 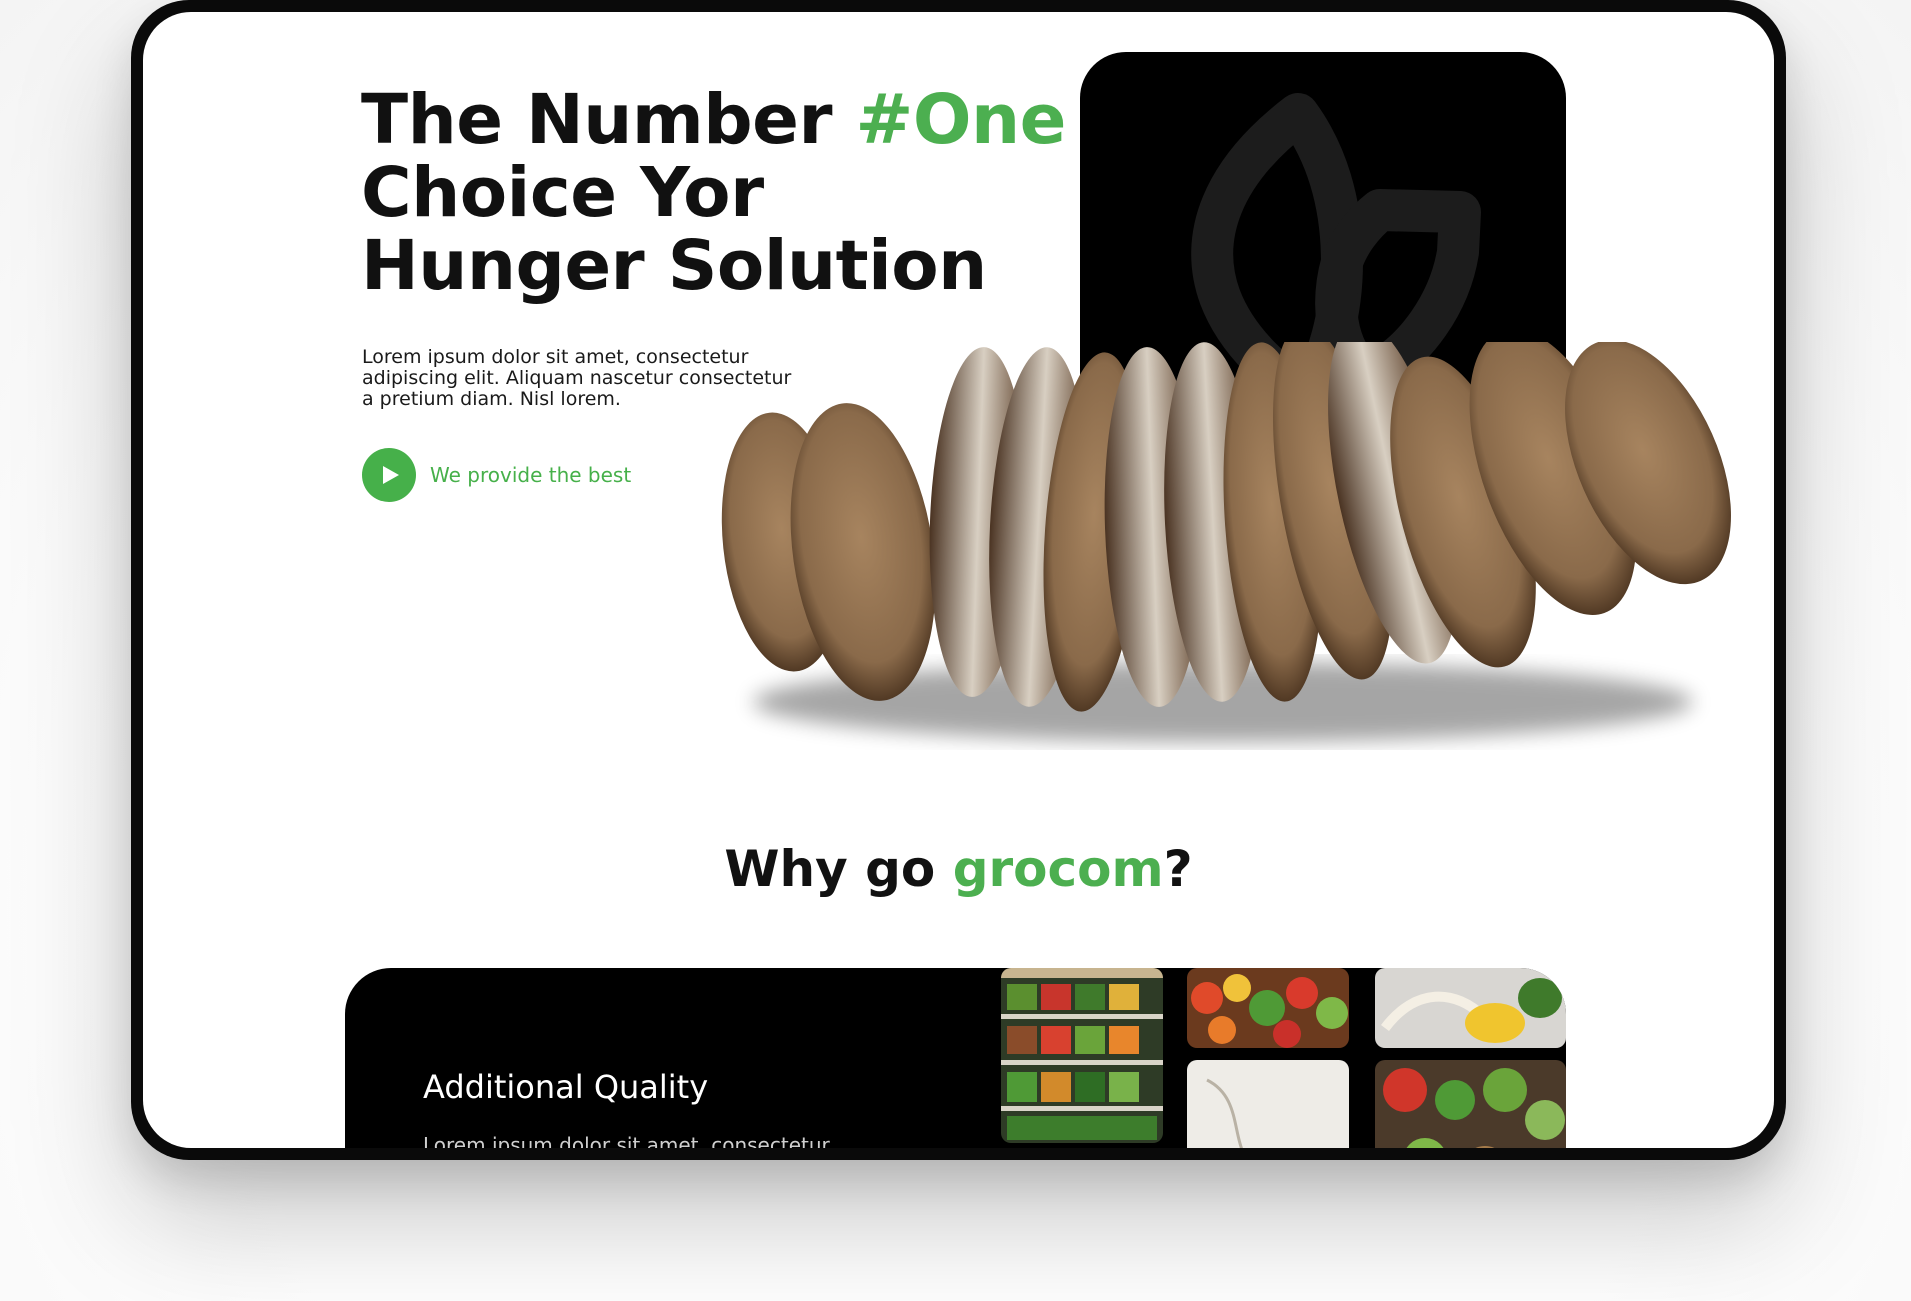 What do you see at coordinates (1178, 869) in the screenshot?
I see `why-suffix: ?` at bounding box center [1178, 869].